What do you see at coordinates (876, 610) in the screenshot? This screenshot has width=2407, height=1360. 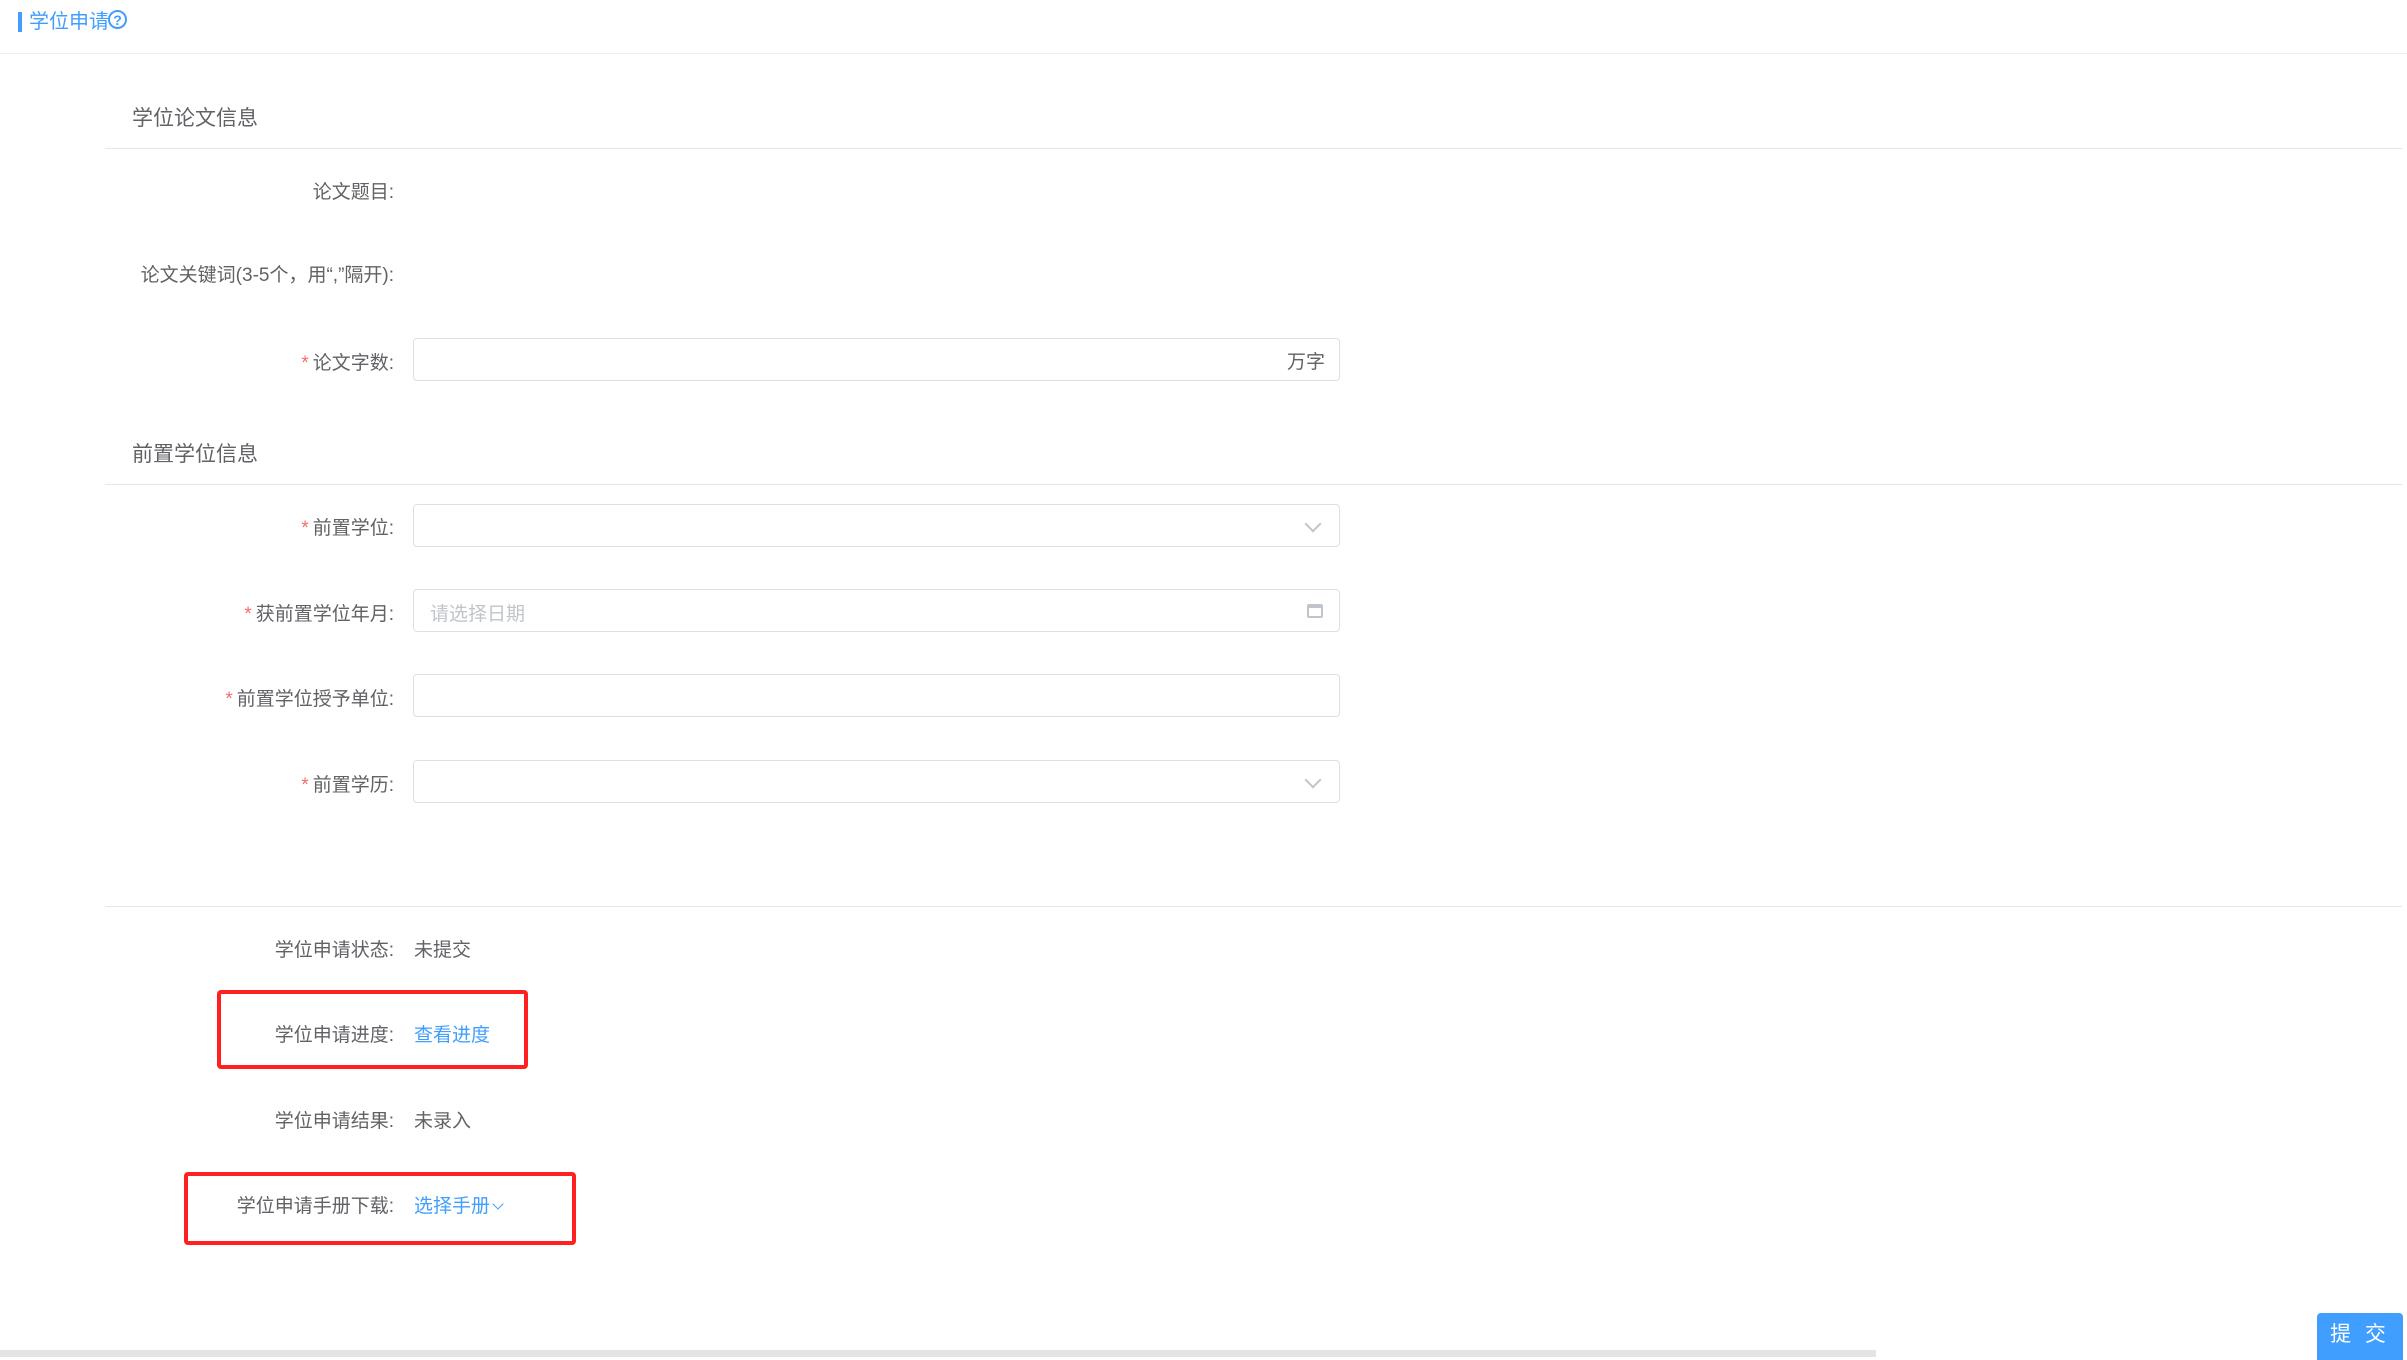 I see `prior-degree-date-picker: 请选择日期` at bounding box center [876, 610].